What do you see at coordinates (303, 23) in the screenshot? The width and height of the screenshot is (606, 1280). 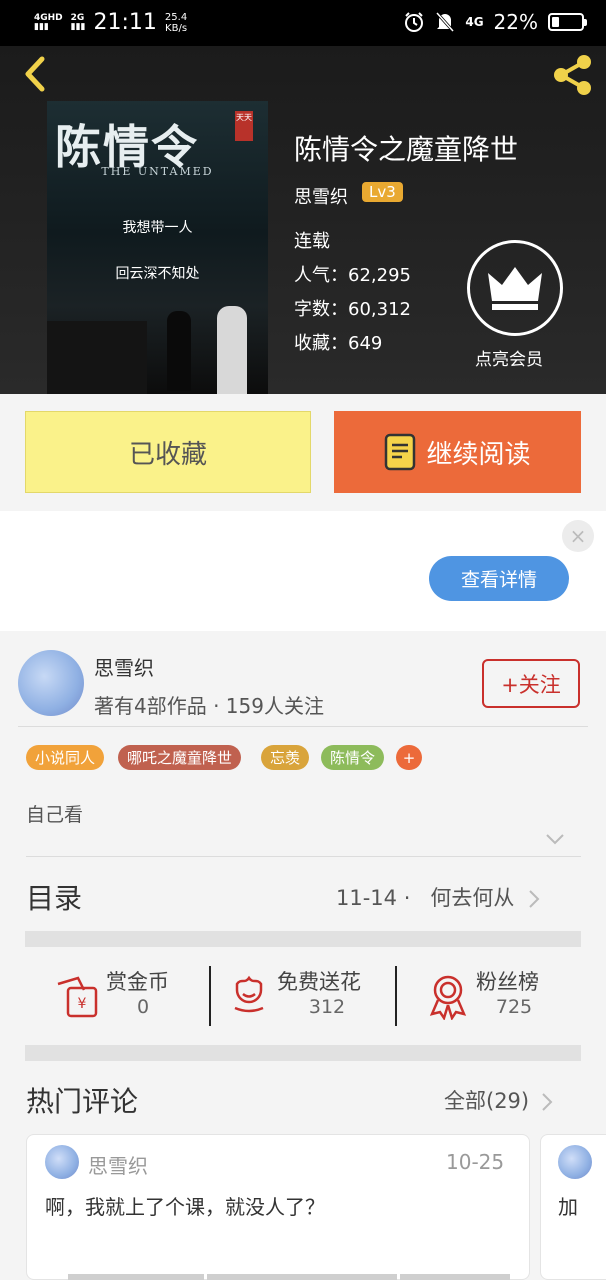 I see `status-bar: 4GHD ▮▮▮ 2G ▮▮▮ 21:11 25.4 KB/s 4G 22%` at bounding box center [303, 23].